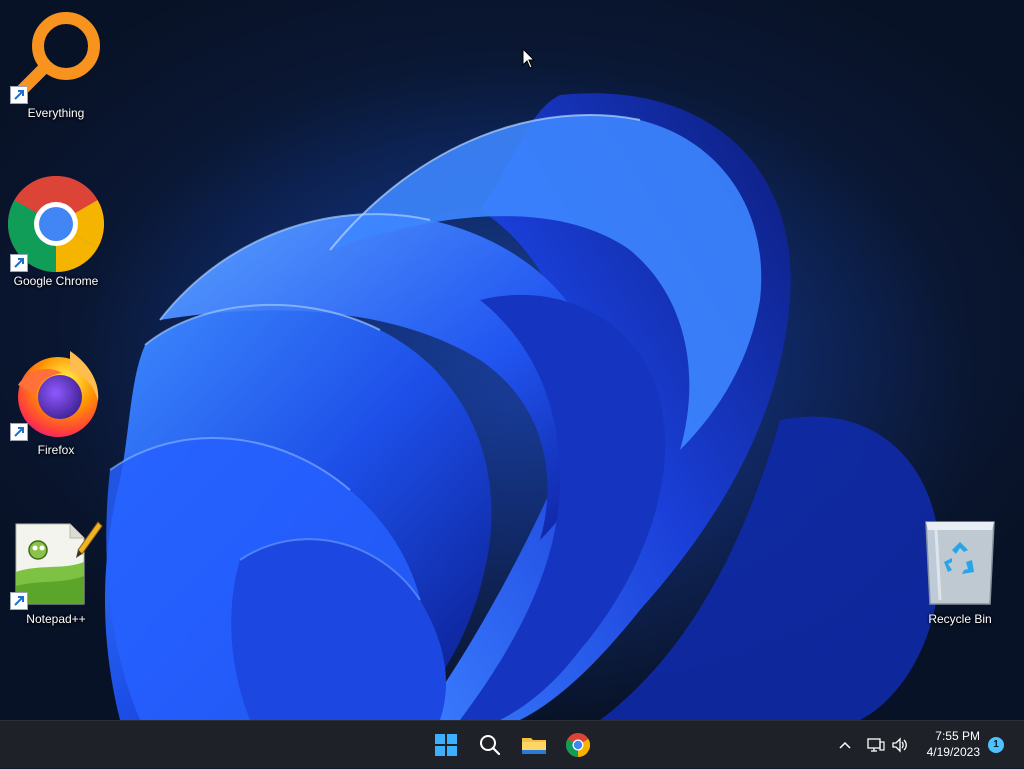 Image resolution: width=1024 pixels, height=769 pixels. Describe the element at coordinates (56, 619) in the screenshot. I see `desktop-icon-label: Notepad++` at that location.